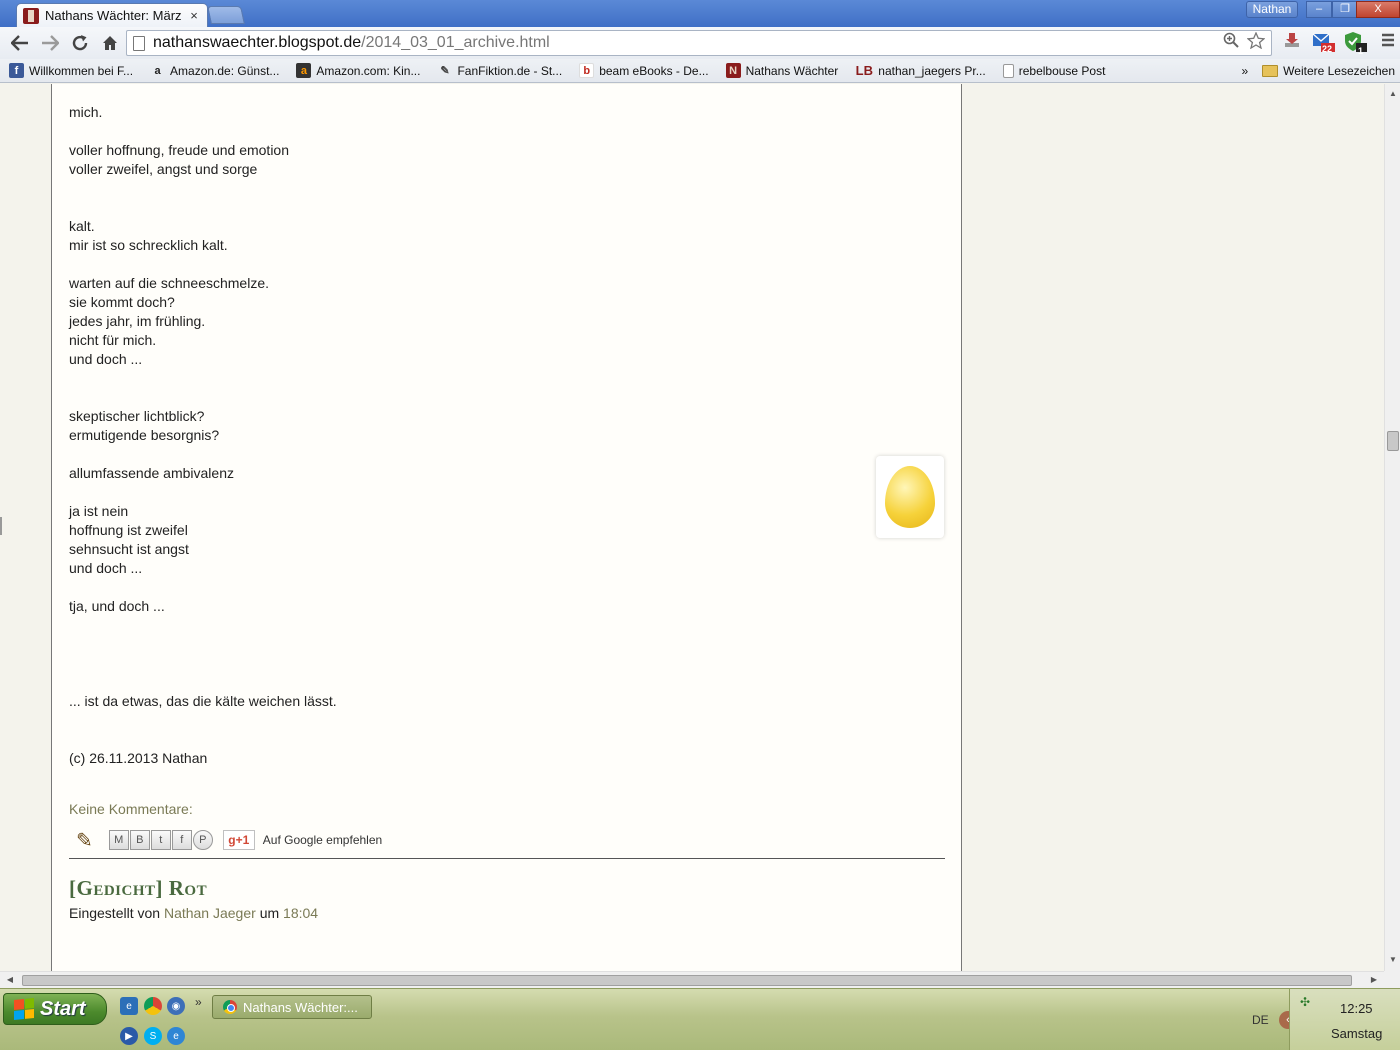 The width and height of the screenshot is (1400, 1050). I want to click on egg-icon, so click(910, 497).